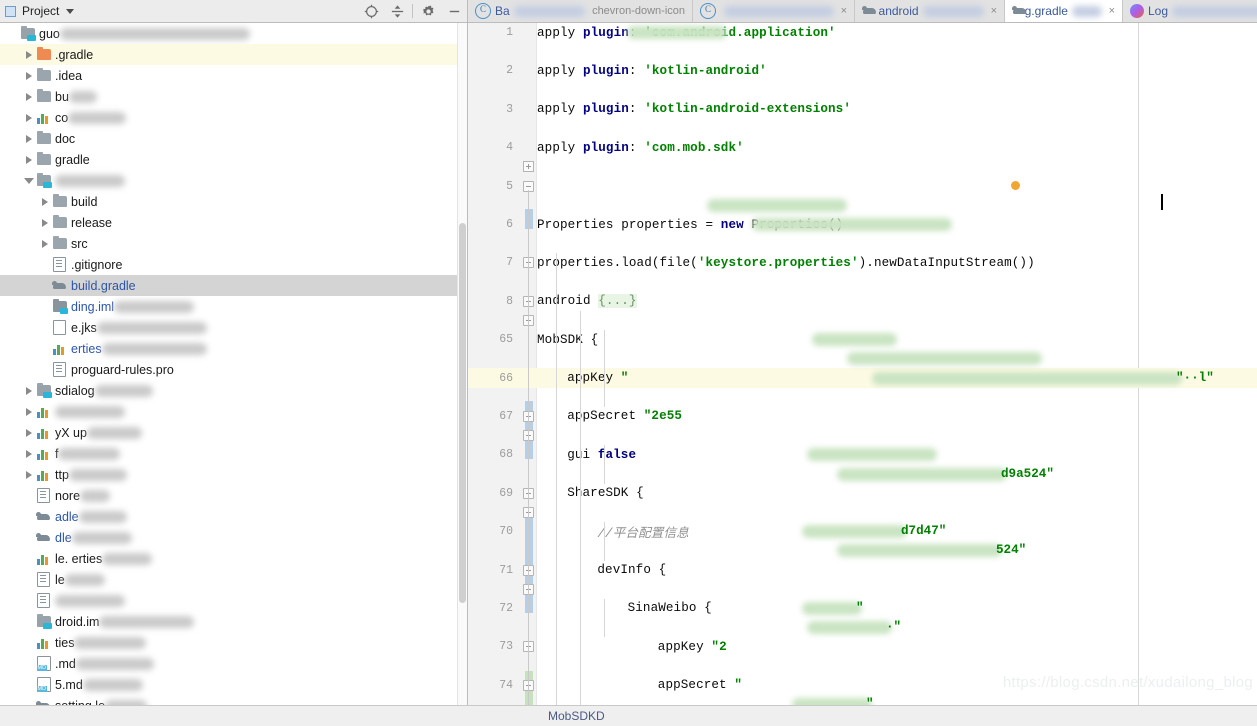 This screenshot has width=1257, height=726. Describe the element at coordinates (28, 33) in the screenshot. I see `module-folder-icon` at that location.